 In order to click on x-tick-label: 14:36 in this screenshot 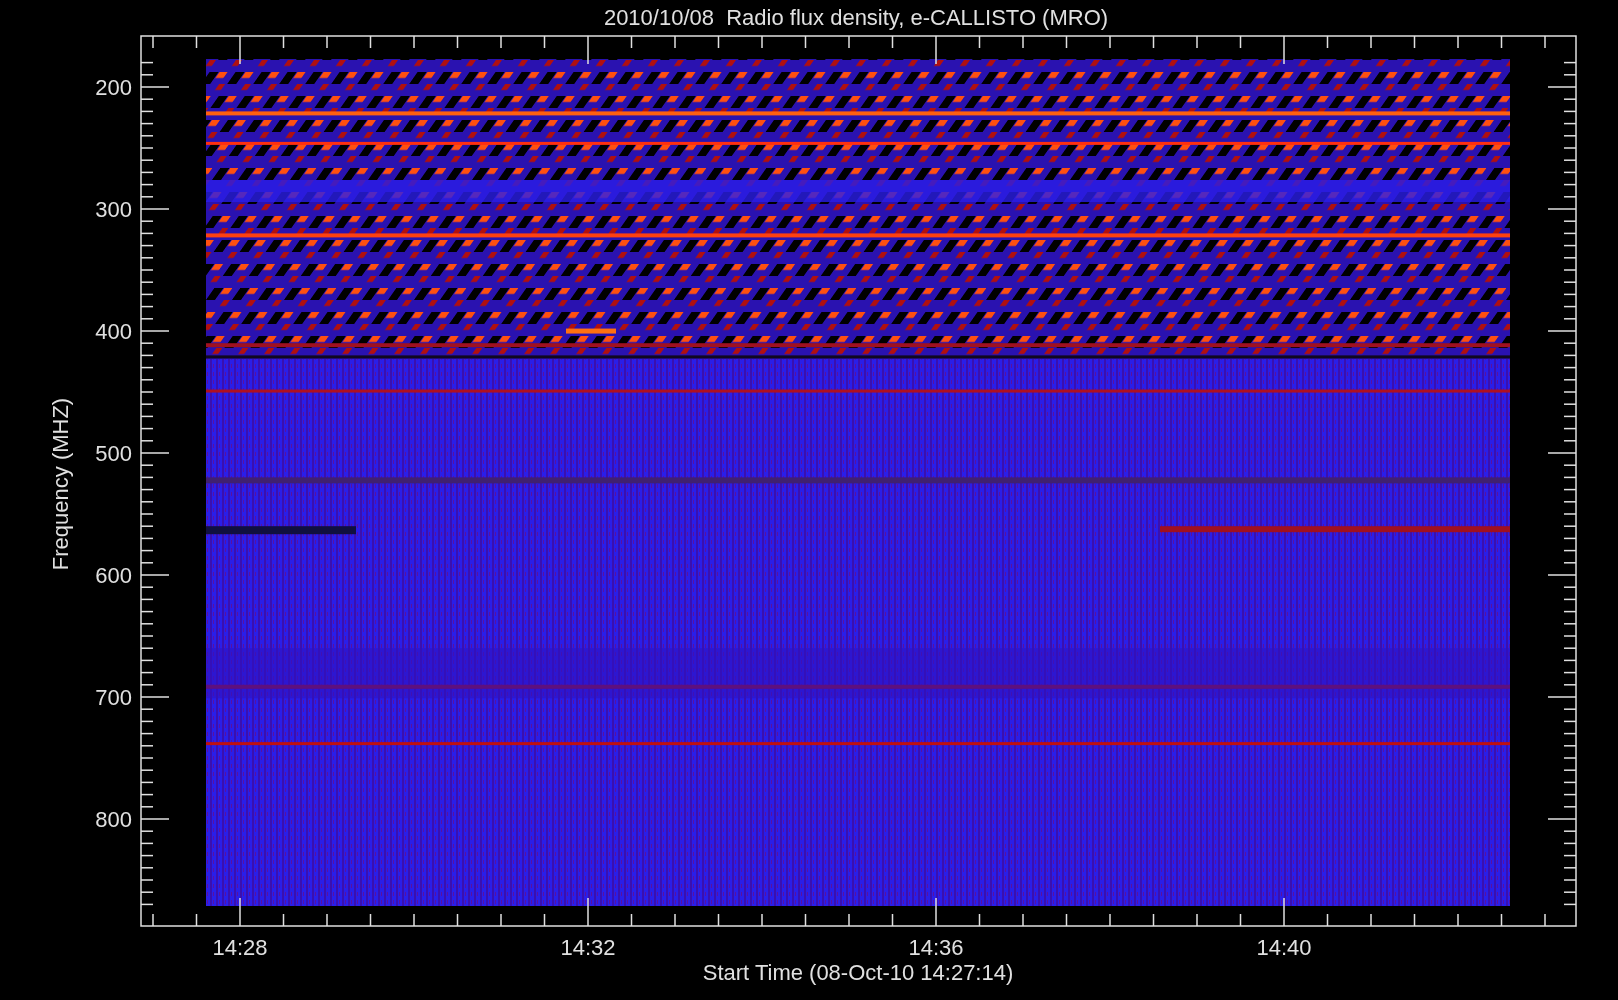, I will do `click(936, 947)`.